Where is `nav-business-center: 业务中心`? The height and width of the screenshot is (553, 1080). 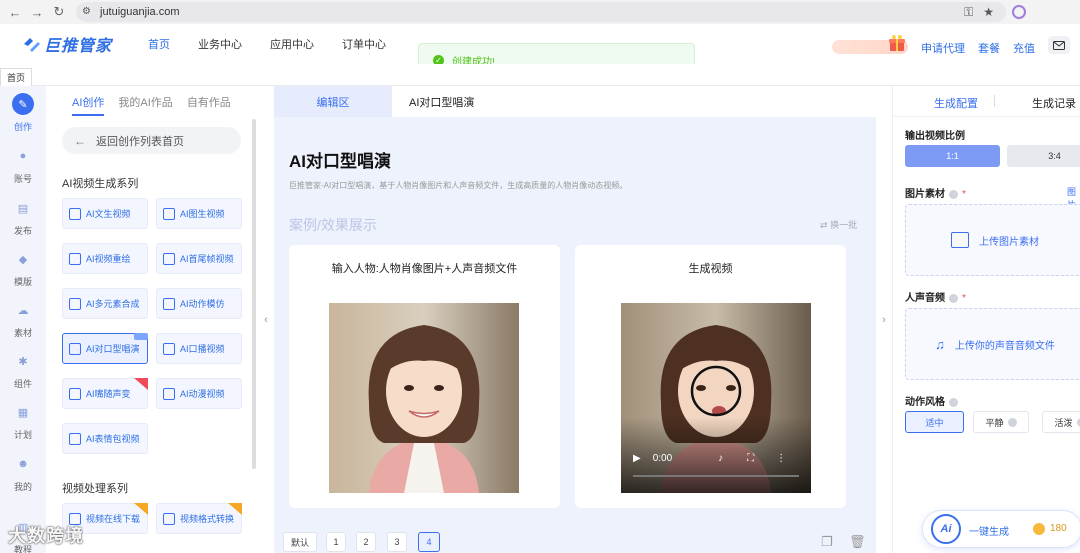 nav-business-center: 业务中心 is located at coordinates (220, 44).